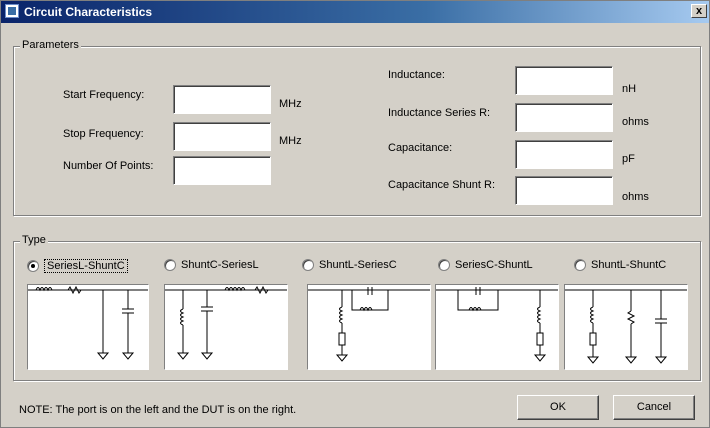  I want to click on diagram-seriescshuntl, so click(497, 327).